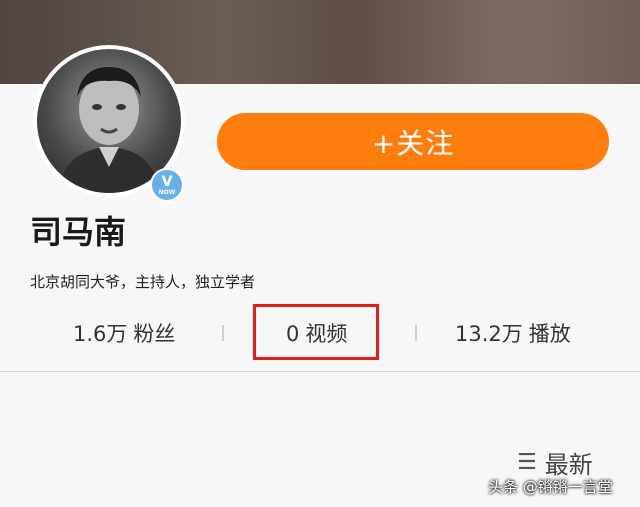 Image resolution: width=640 pixels, height=507 pixels. I want to click on stat-followers: 1.6万 粉丝, so click(124, 333).